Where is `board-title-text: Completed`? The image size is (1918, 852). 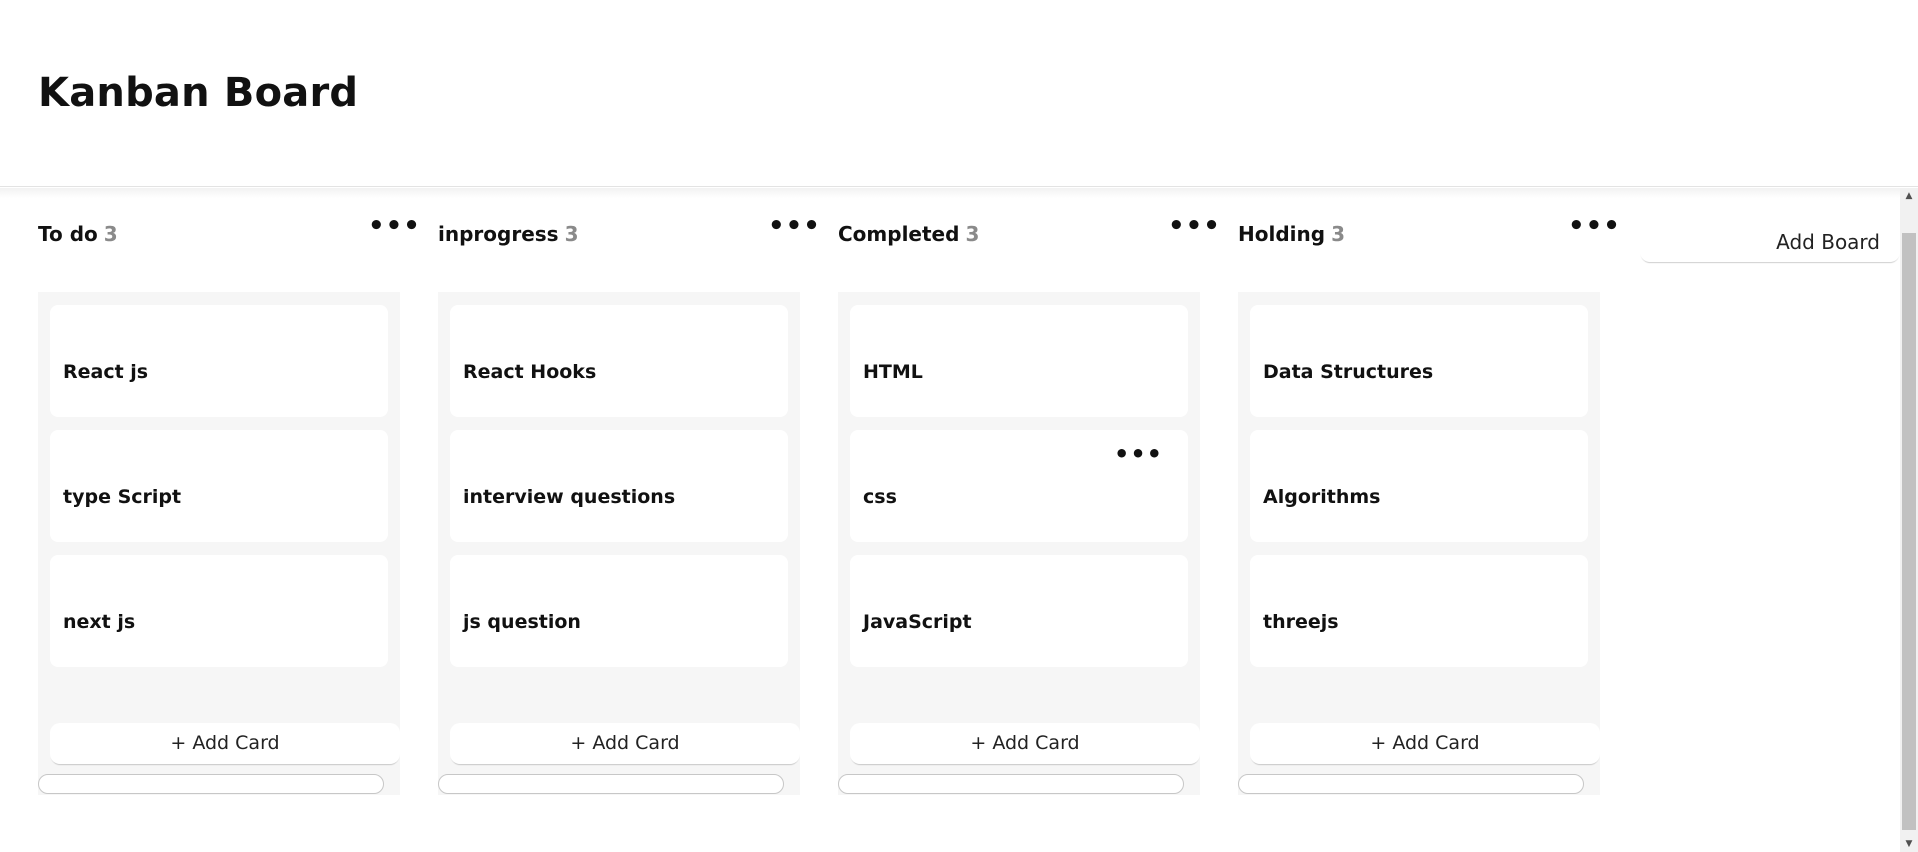 board-title-text: Completed is located at coordinates (899, 234).